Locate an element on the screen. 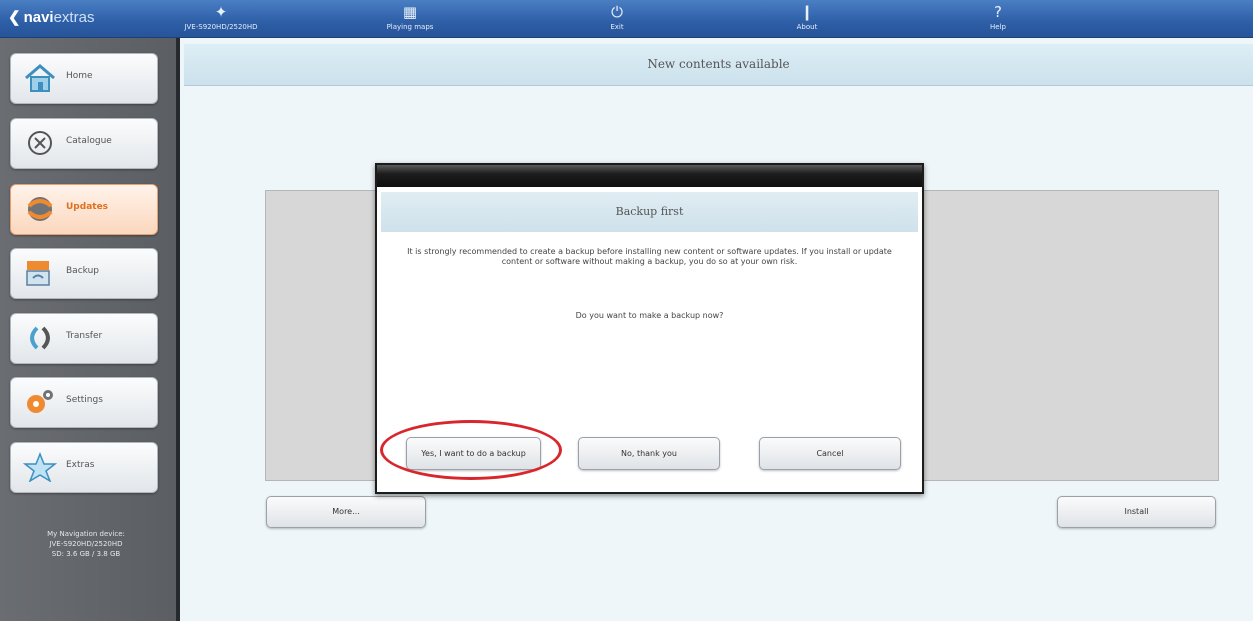 This screenshot has height=621, width=1253. topbar-about-button: ❙ About is located at coordinates (807, 17).